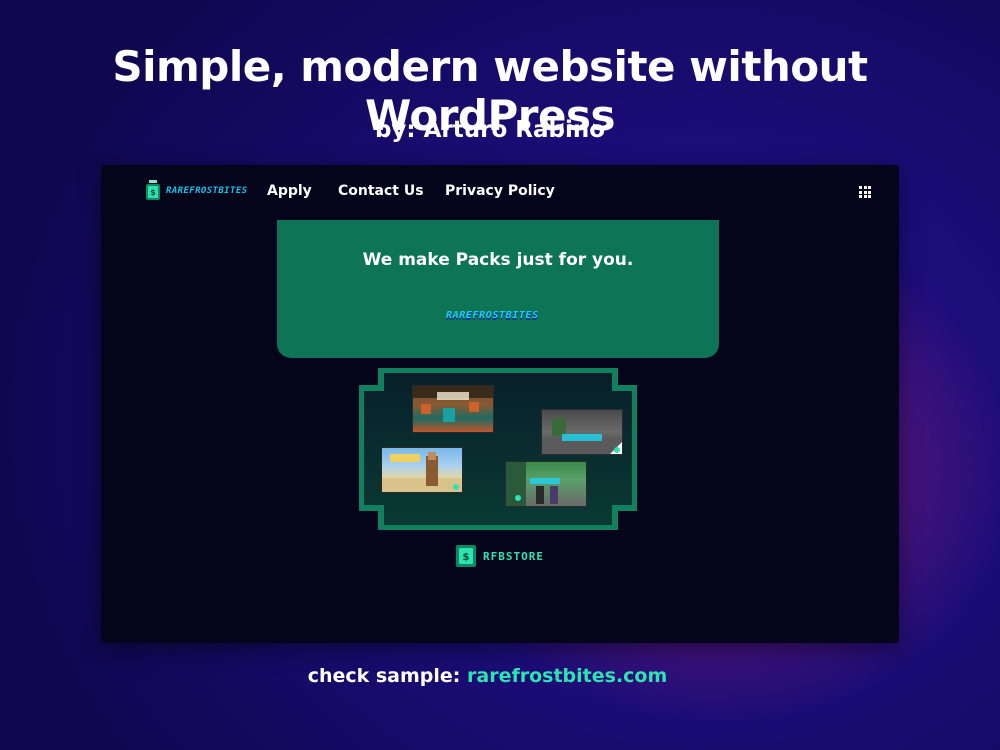 Image resolution: width=1000 pixels, height=750 pixels. What do you see at coordinates (492, 315) in the screenshot?
I see `hero-logo: RAREFROSTBITES` at bounding box center [492, 315].